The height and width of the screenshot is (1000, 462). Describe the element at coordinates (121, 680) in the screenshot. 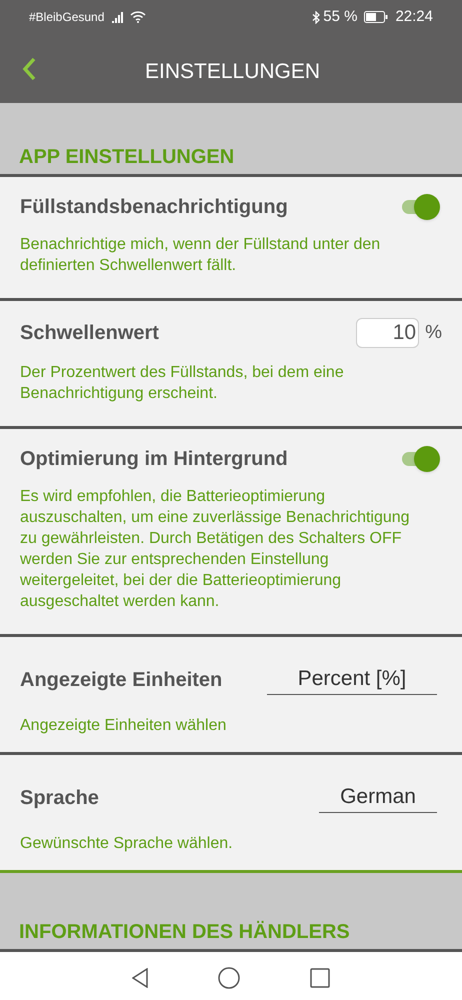

I see `setting-title: Angezeigte Einheiten` at that location.